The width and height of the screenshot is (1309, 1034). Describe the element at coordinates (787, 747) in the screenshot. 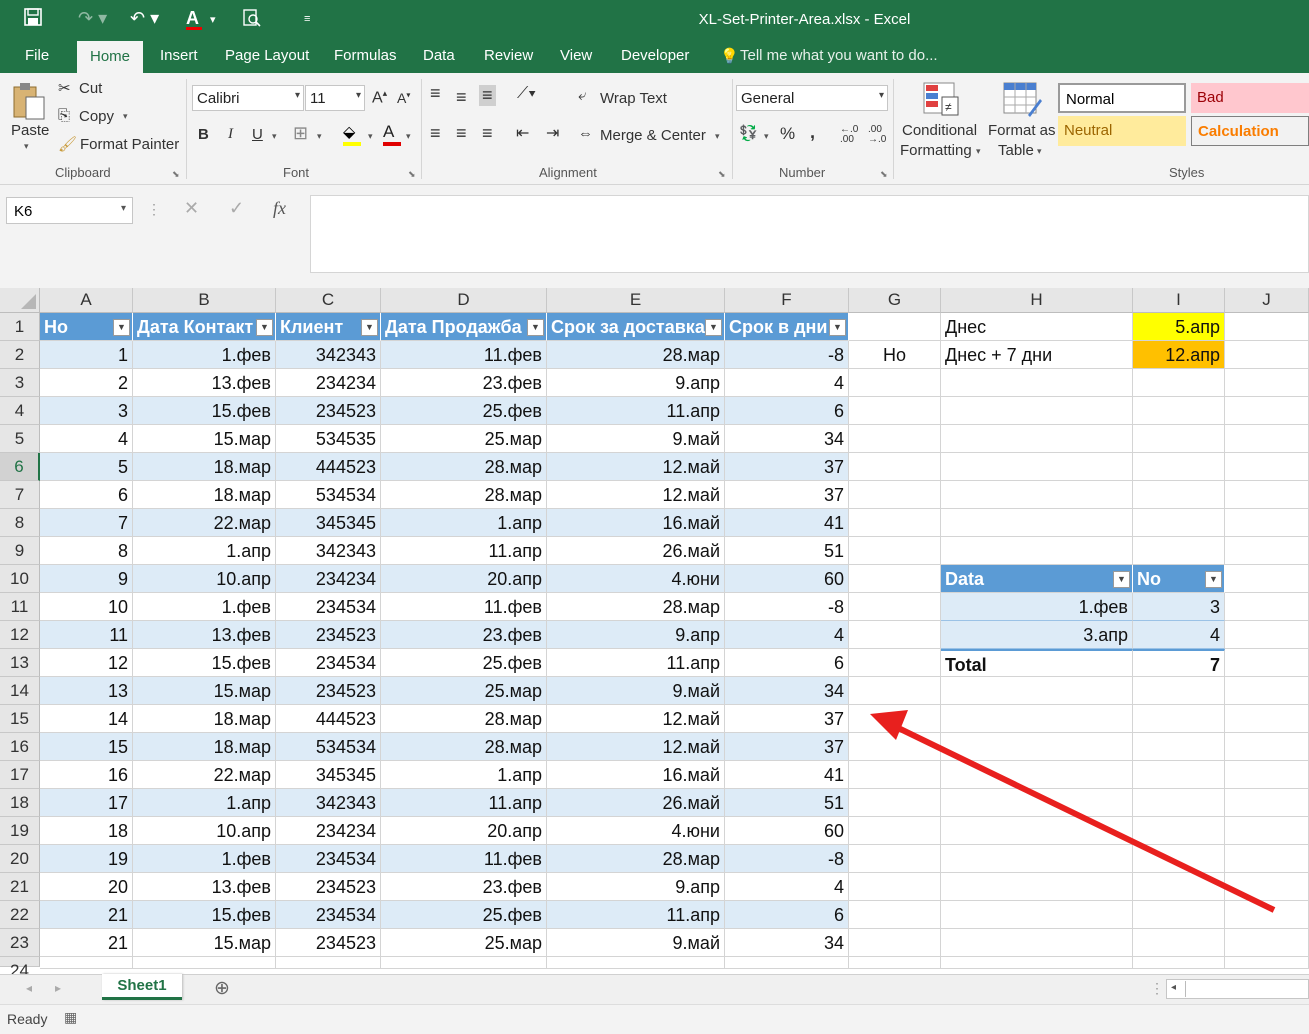

I see `table-cell: 37` at that location.